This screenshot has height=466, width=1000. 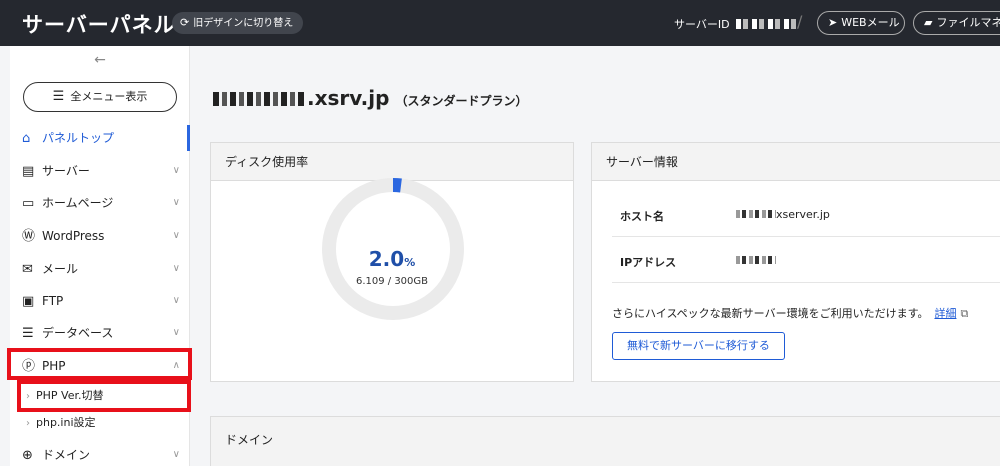 What do you see at coordinates (73, 236) in the screenshot?
I see `sidebar-item-label: WordPress` at bounding box center [73, 236].